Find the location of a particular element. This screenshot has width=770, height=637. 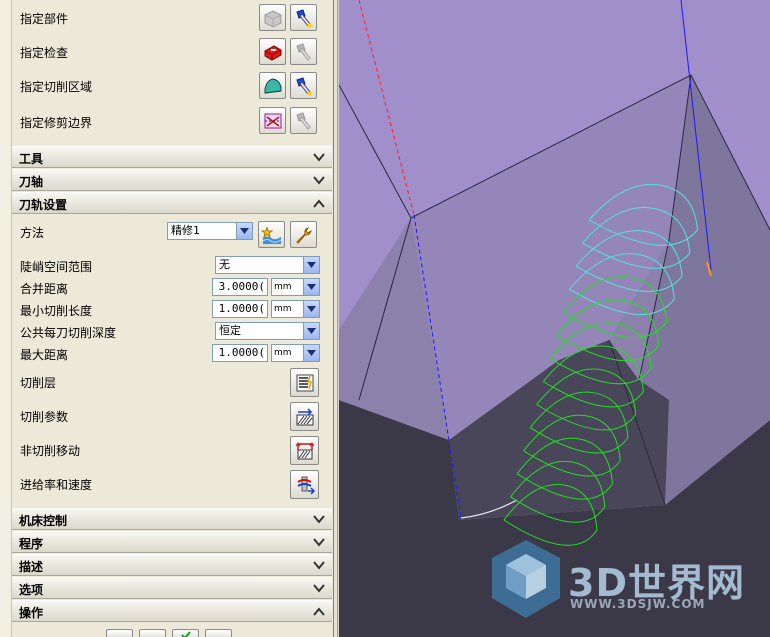

min-cut-length-row: 最小切削长度 1.0000( mm is located at coordinates (172, 309).